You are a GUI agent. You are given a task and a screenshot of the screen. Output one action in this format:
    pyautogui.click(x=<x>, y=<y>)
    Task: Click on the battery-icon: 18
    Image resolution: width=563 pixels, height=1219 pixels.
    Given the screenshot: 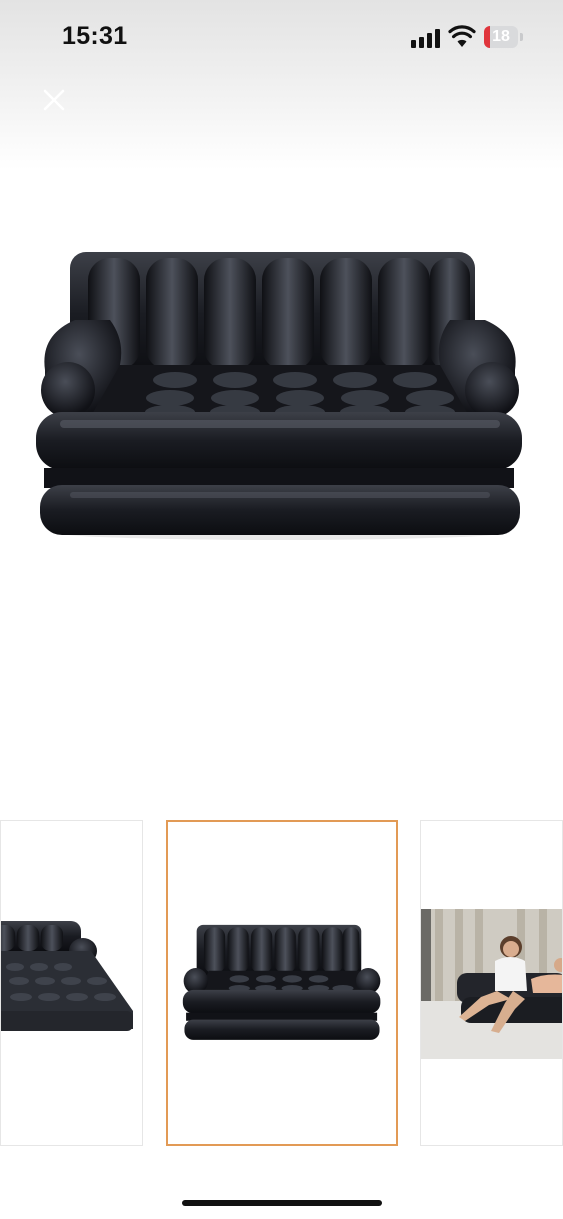 What is the action you would take?
    pyautogui.click(x=501, y=37)
    